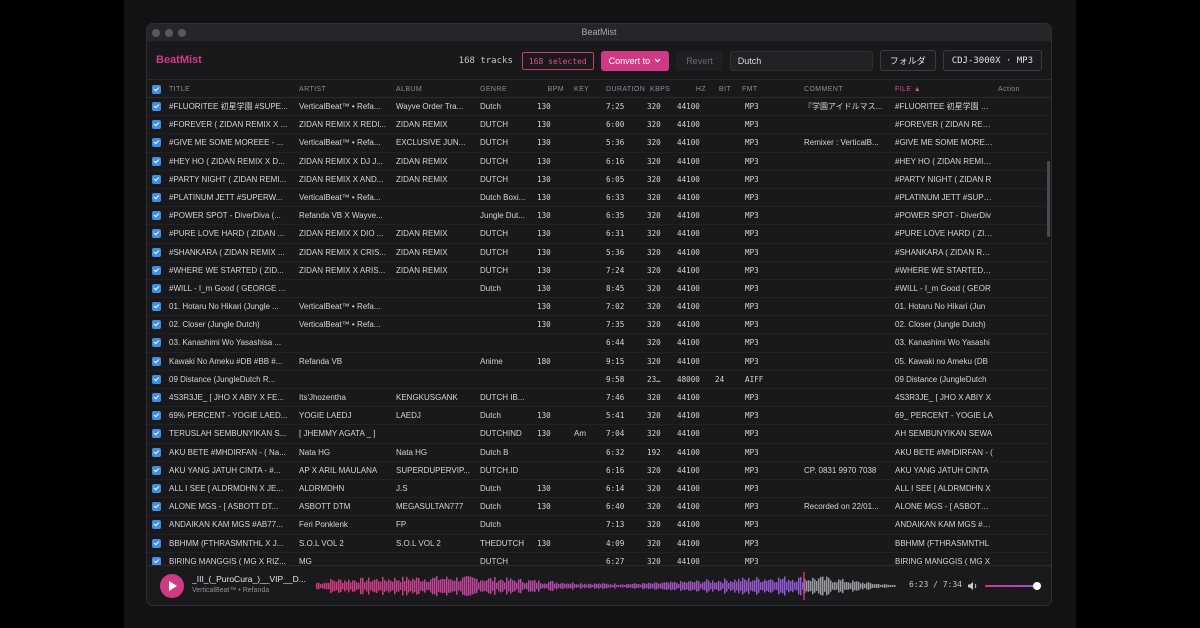 This screenshot has width=1200, height=628. I want to click on device-format-button: CDJ-3000X · MP3, so click(992, 60).